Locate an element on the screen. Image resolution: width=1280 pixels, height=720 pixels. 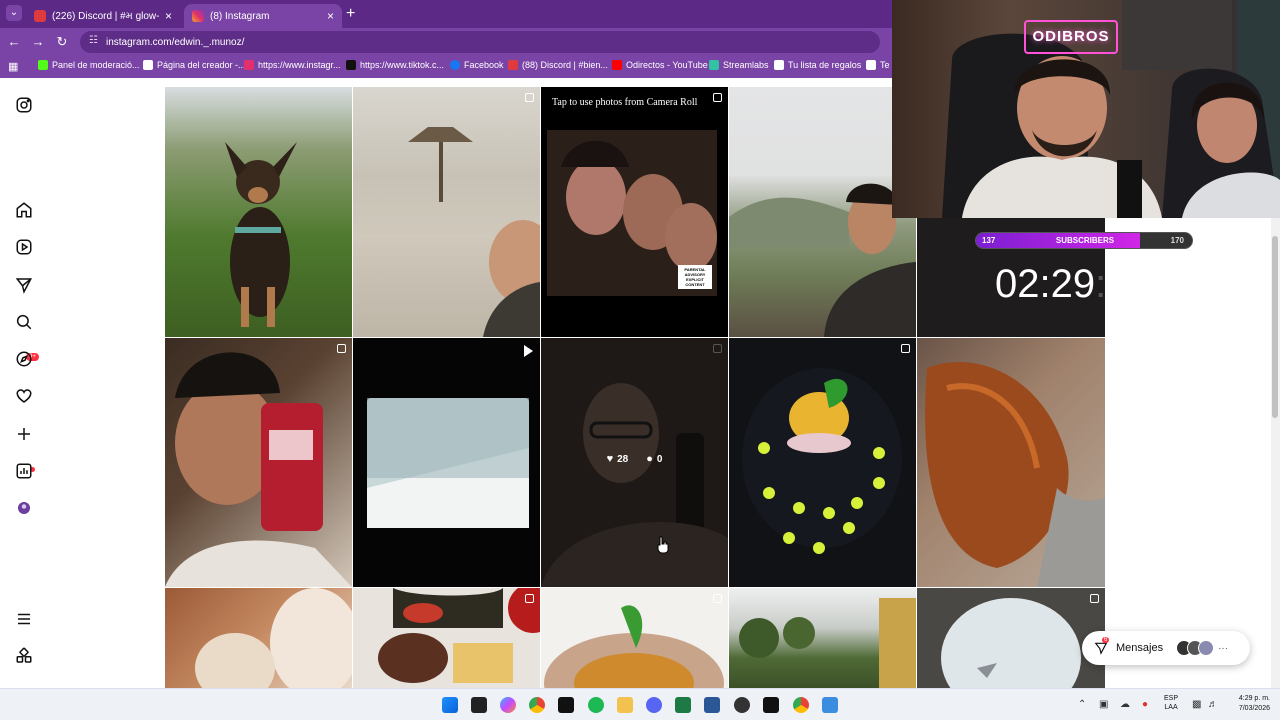
instagram-logo-icon is located at coordinates (24, 105).